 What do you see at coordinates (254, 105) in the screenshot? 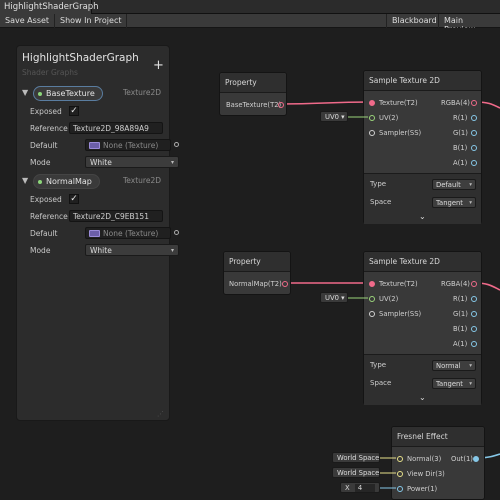
I see `output-port-label: BaseTexture(T2)` at bounding box center [254, 105].